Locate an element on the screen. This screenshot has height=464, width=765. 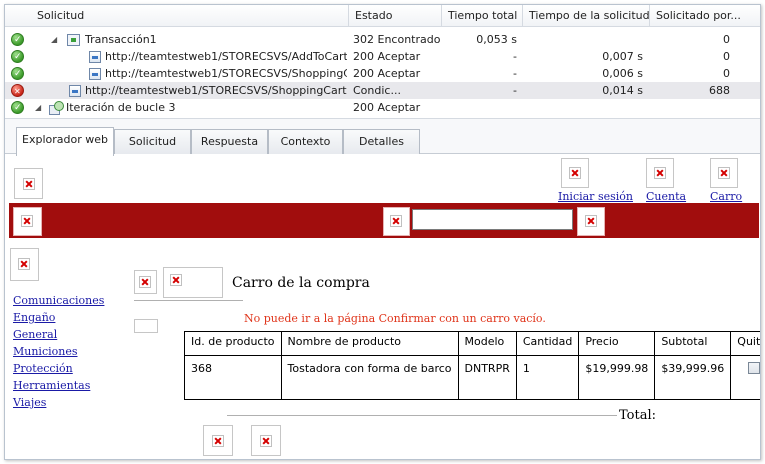
tab-contexto: Contexto is located at coordinates (305, 142).